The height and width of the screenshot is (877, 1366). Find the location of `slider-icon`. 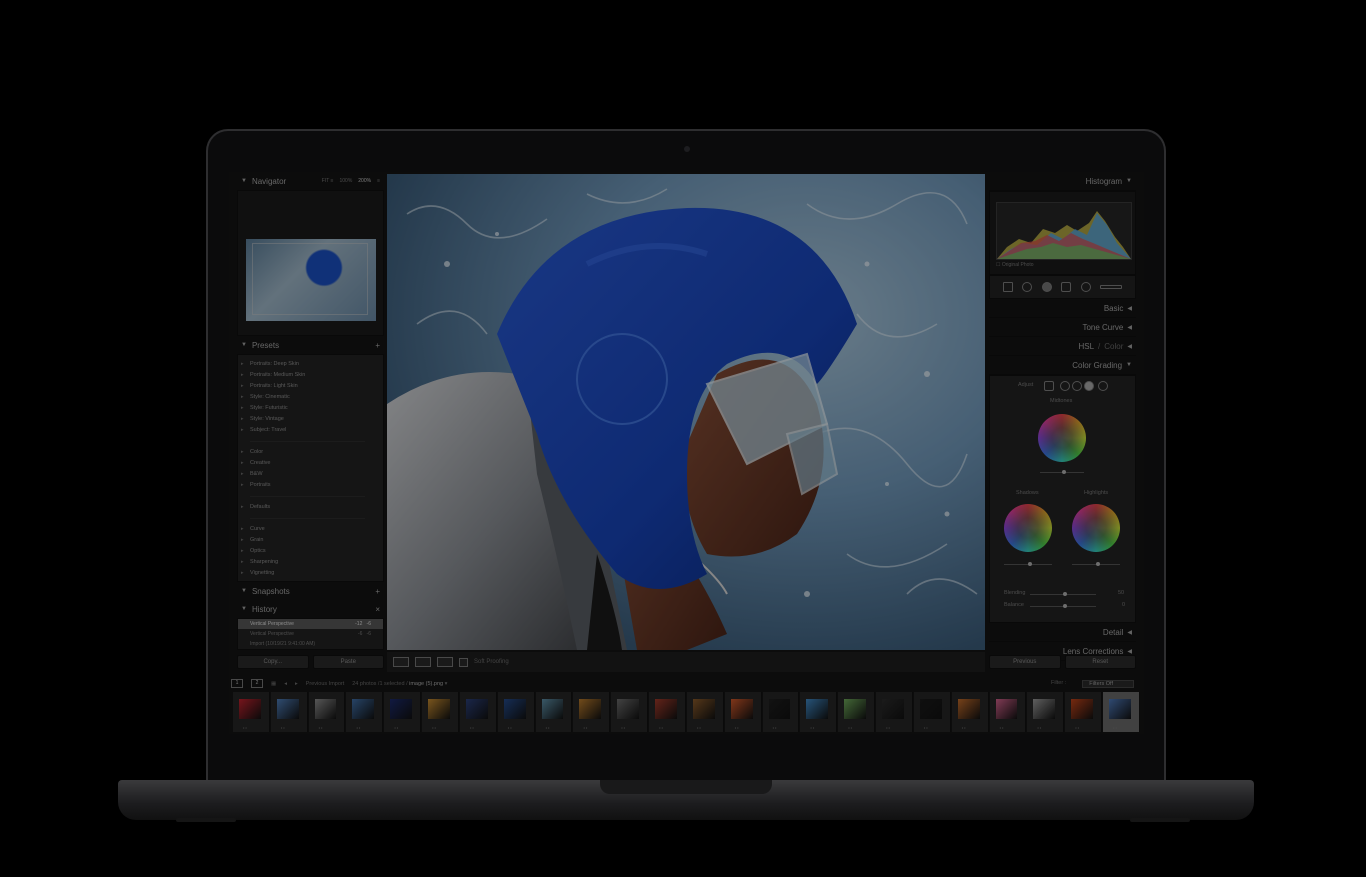

slider-icon is located at coordinates (1111, 287).